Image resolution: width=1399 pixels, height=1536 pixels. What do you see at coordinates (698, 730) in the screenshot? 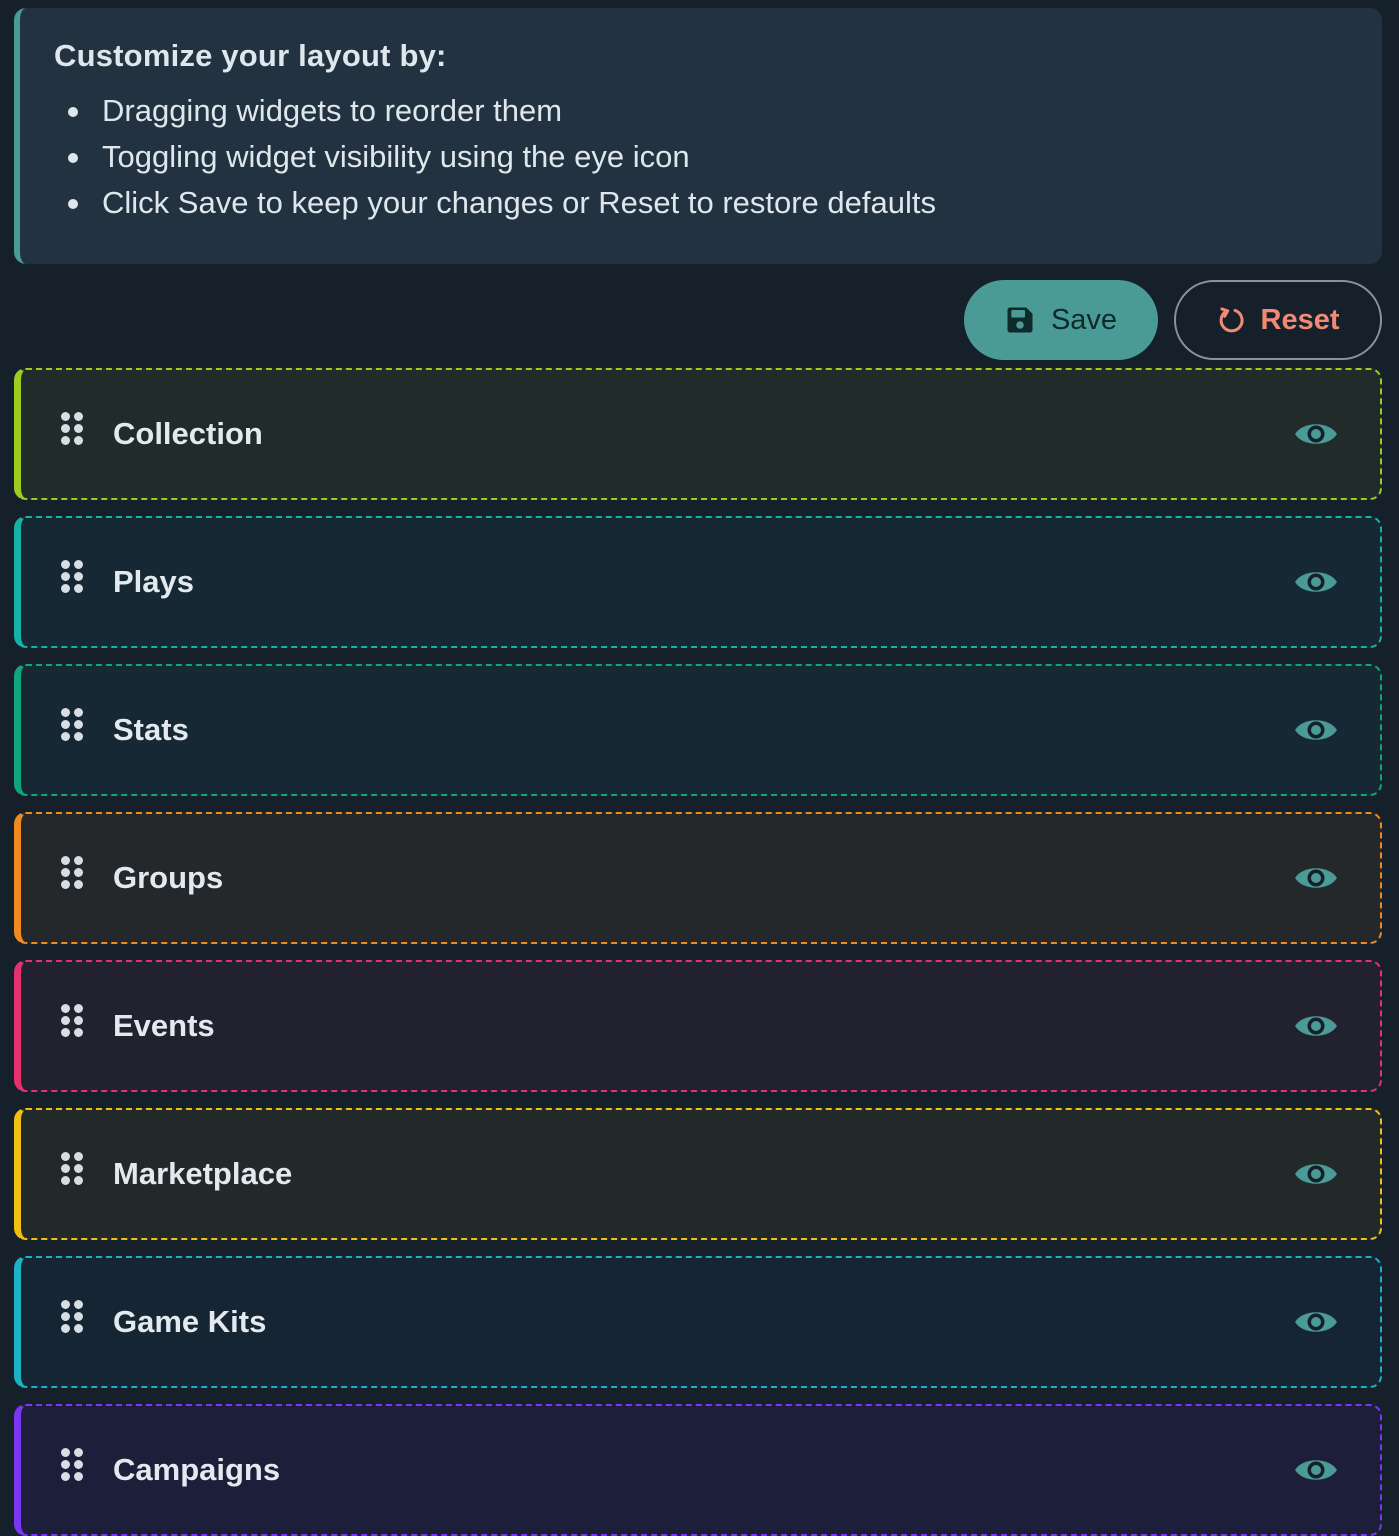
I see `widget-row-stats: Stats` at bounding box center [698, 730].